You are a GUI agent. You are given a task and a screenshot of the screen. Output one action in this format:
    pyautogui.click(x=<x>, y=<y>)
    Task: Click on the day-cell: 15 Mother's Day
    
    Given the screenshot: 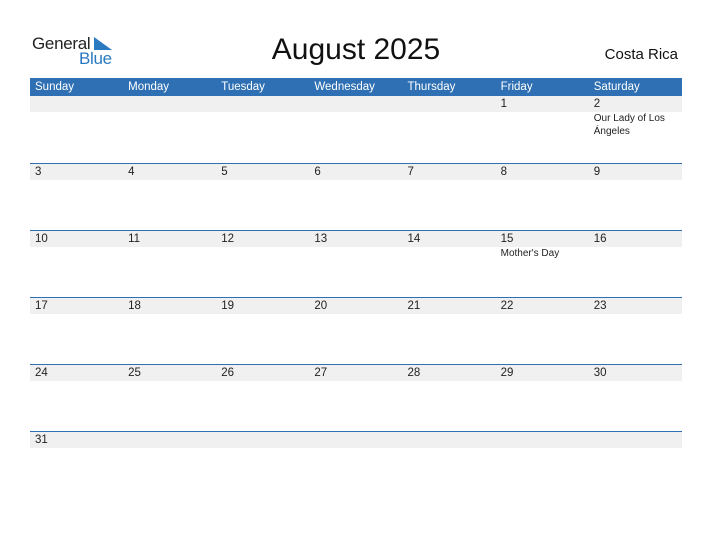 What is the action you would take?
    pyautogui.click(x=542, y=246)
    